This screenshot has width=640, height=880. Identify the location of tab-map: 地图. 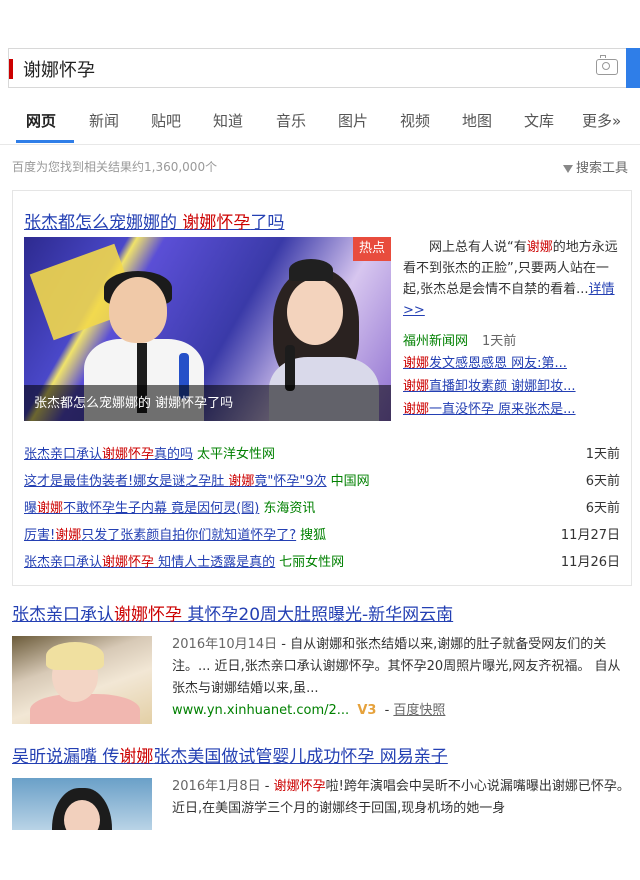
(477, 120).